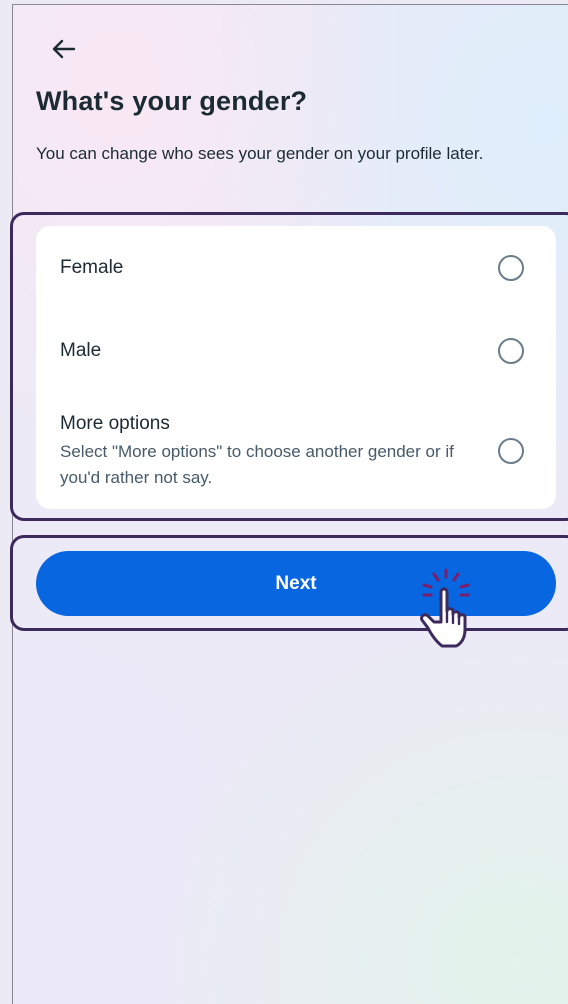  Describe the element at coordinates (92, 267) in the screenshot. I see `option-label: Female` at that location.